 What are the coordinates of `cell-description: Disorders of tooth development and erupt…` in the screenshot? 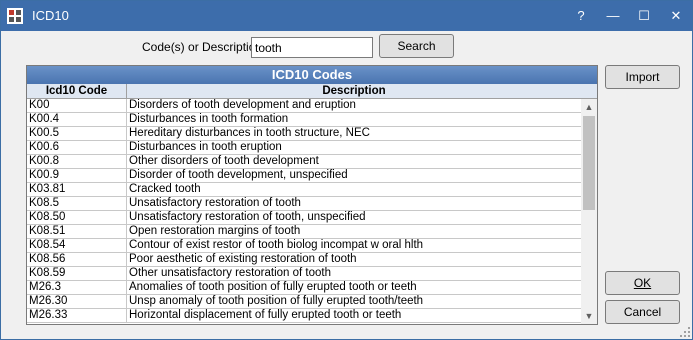 It's located at (242, 105).